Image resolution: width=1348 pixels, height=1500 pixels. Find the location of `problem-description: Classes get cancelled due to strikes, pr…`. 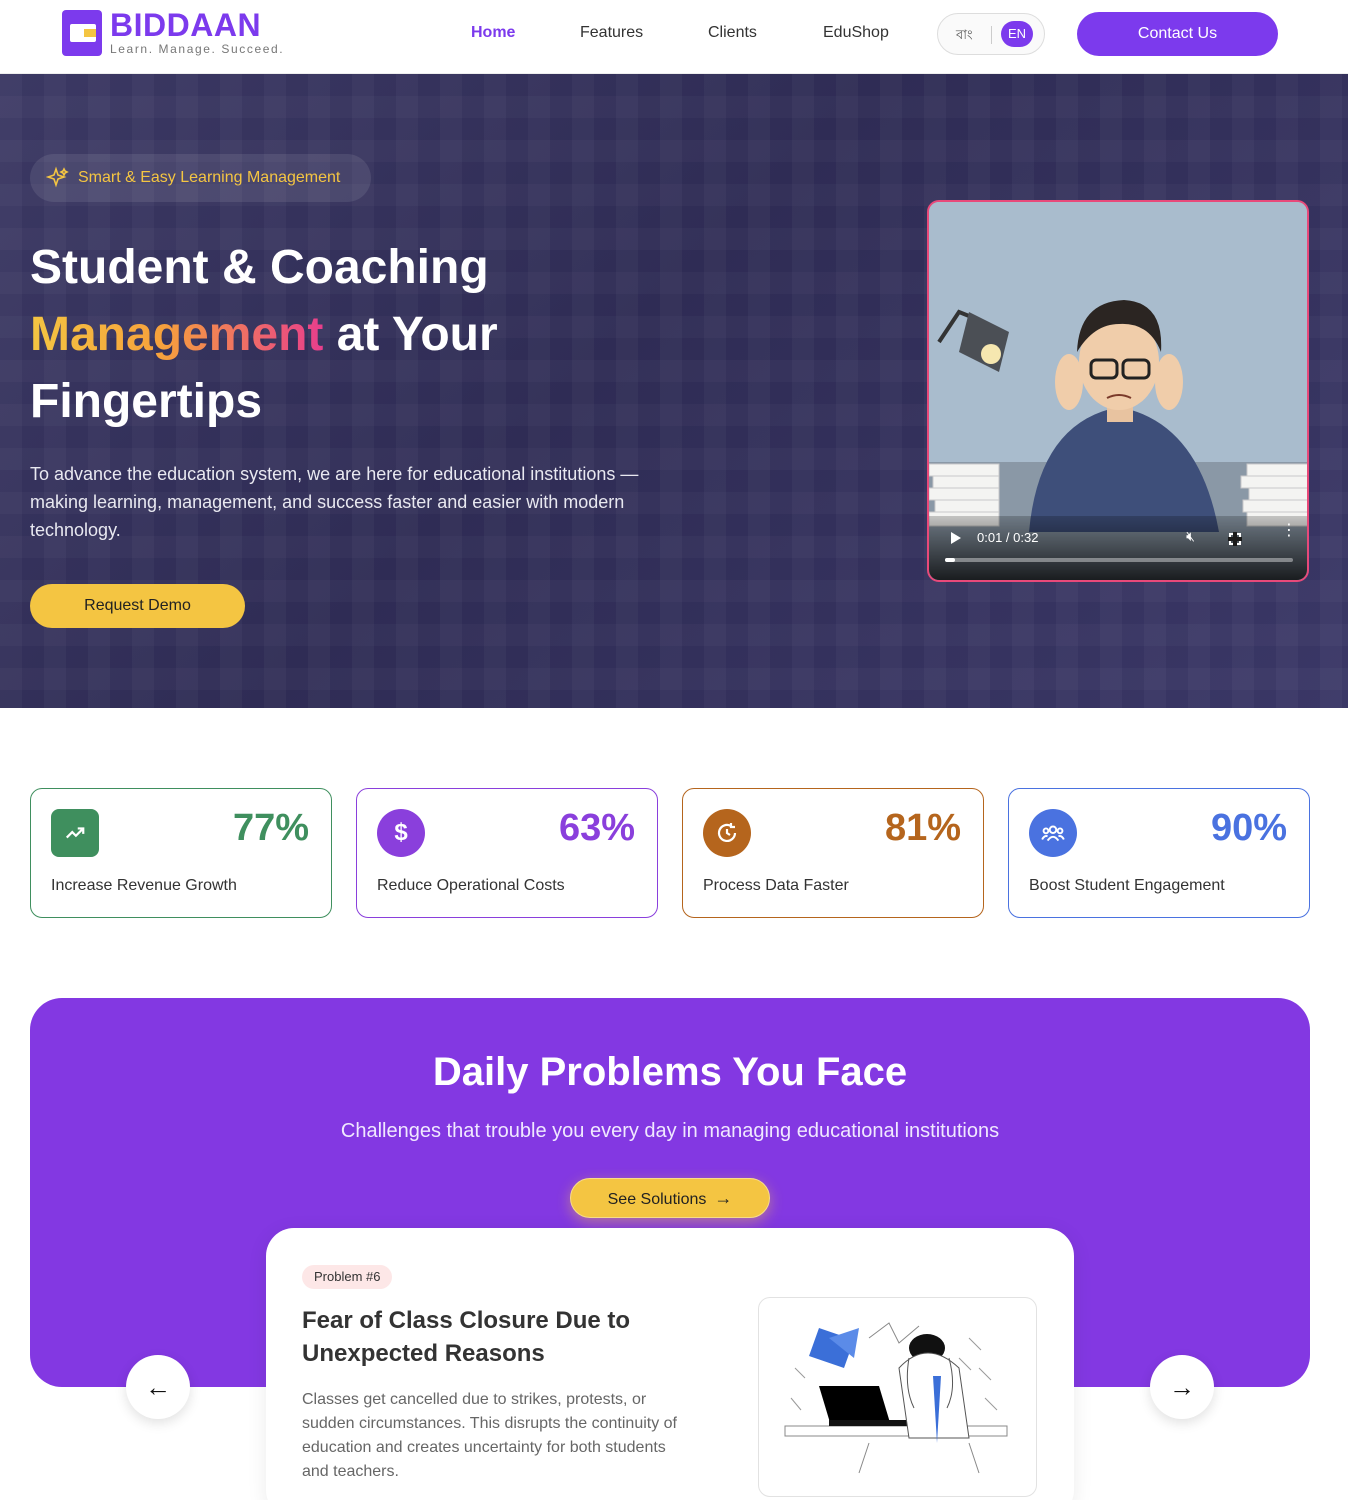

problem-description: Classes get cancelled due to strikes, pr… is located at coordinates (489, 1435).